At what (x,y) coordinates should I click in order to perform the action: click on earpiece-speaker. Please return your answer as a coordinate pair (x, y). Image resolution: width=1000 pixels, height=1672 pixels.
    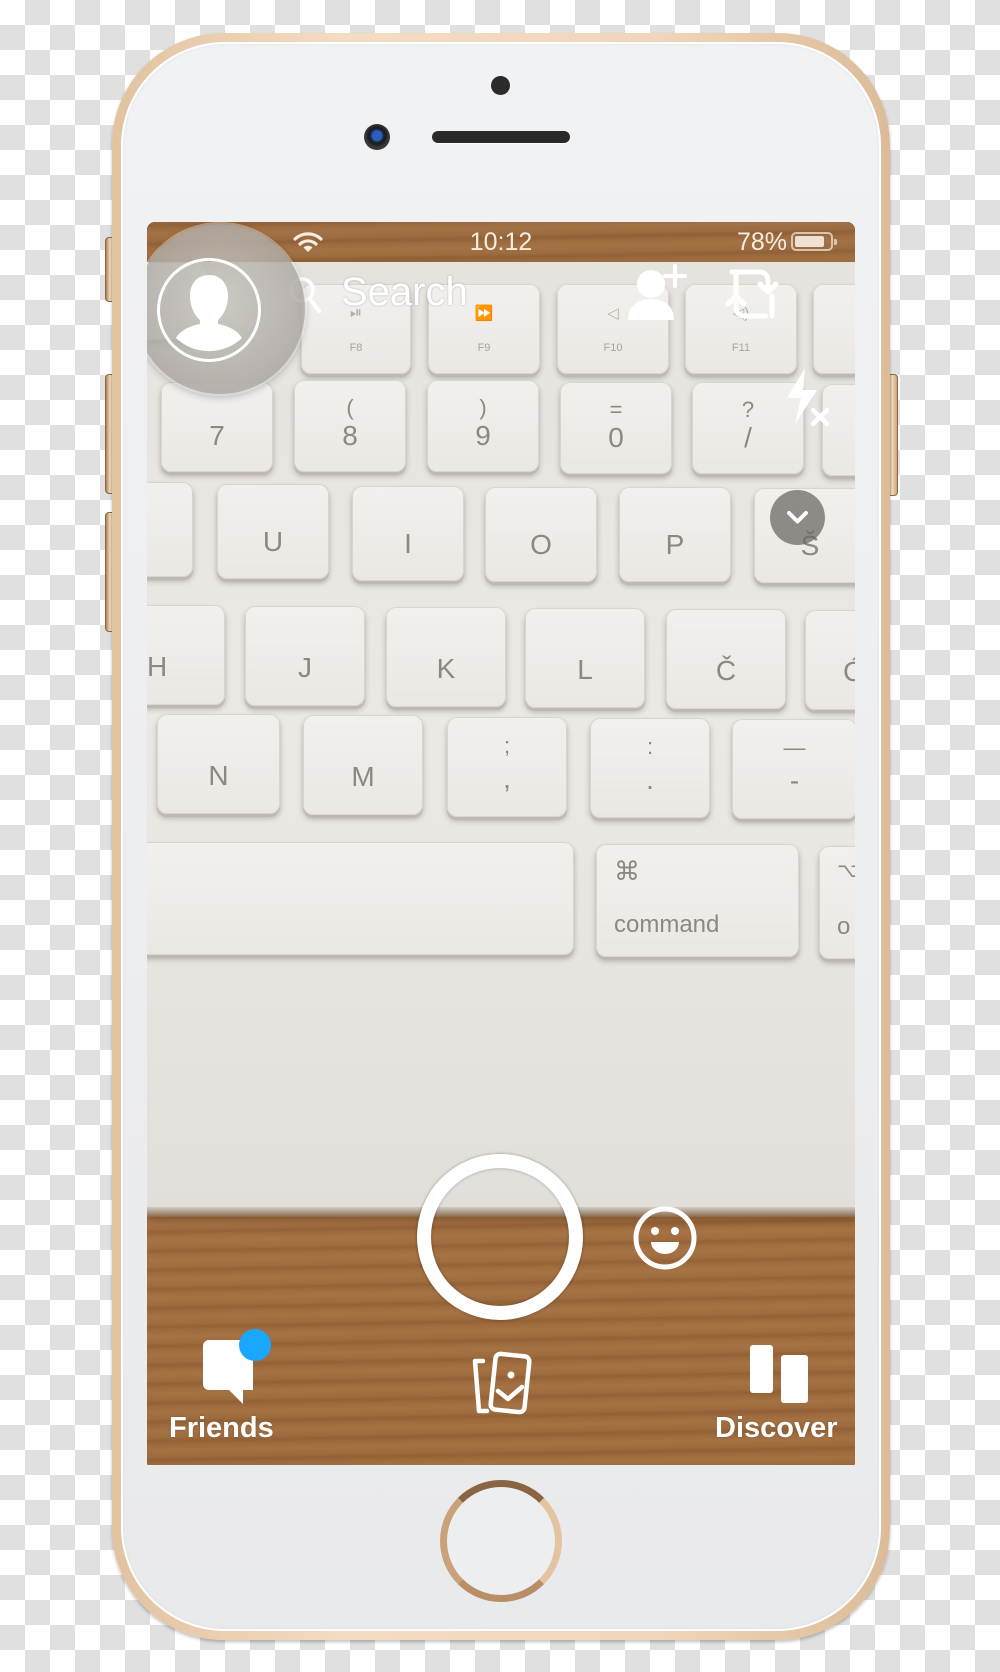
    Looking at the image, I should click on (501, 137).